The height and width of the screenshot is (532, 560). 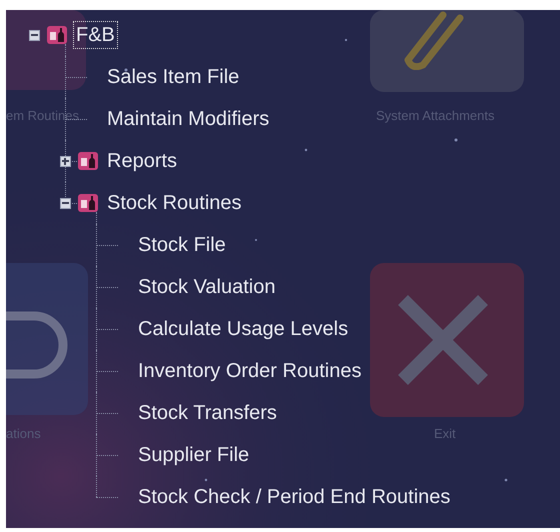 I want to click on tree-item: Stock Routines, so click(x=174, y=203).